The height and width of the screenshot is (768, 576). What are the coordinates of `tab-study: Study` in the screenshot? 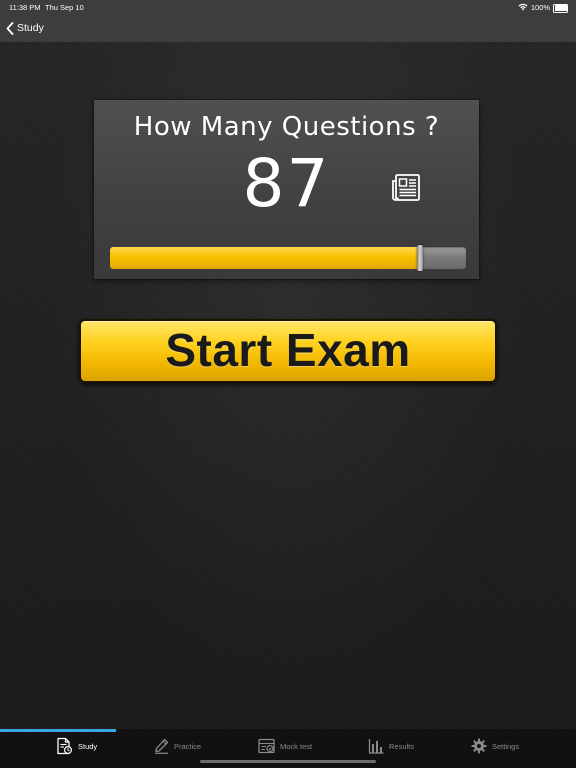 It's located at (76, 746).